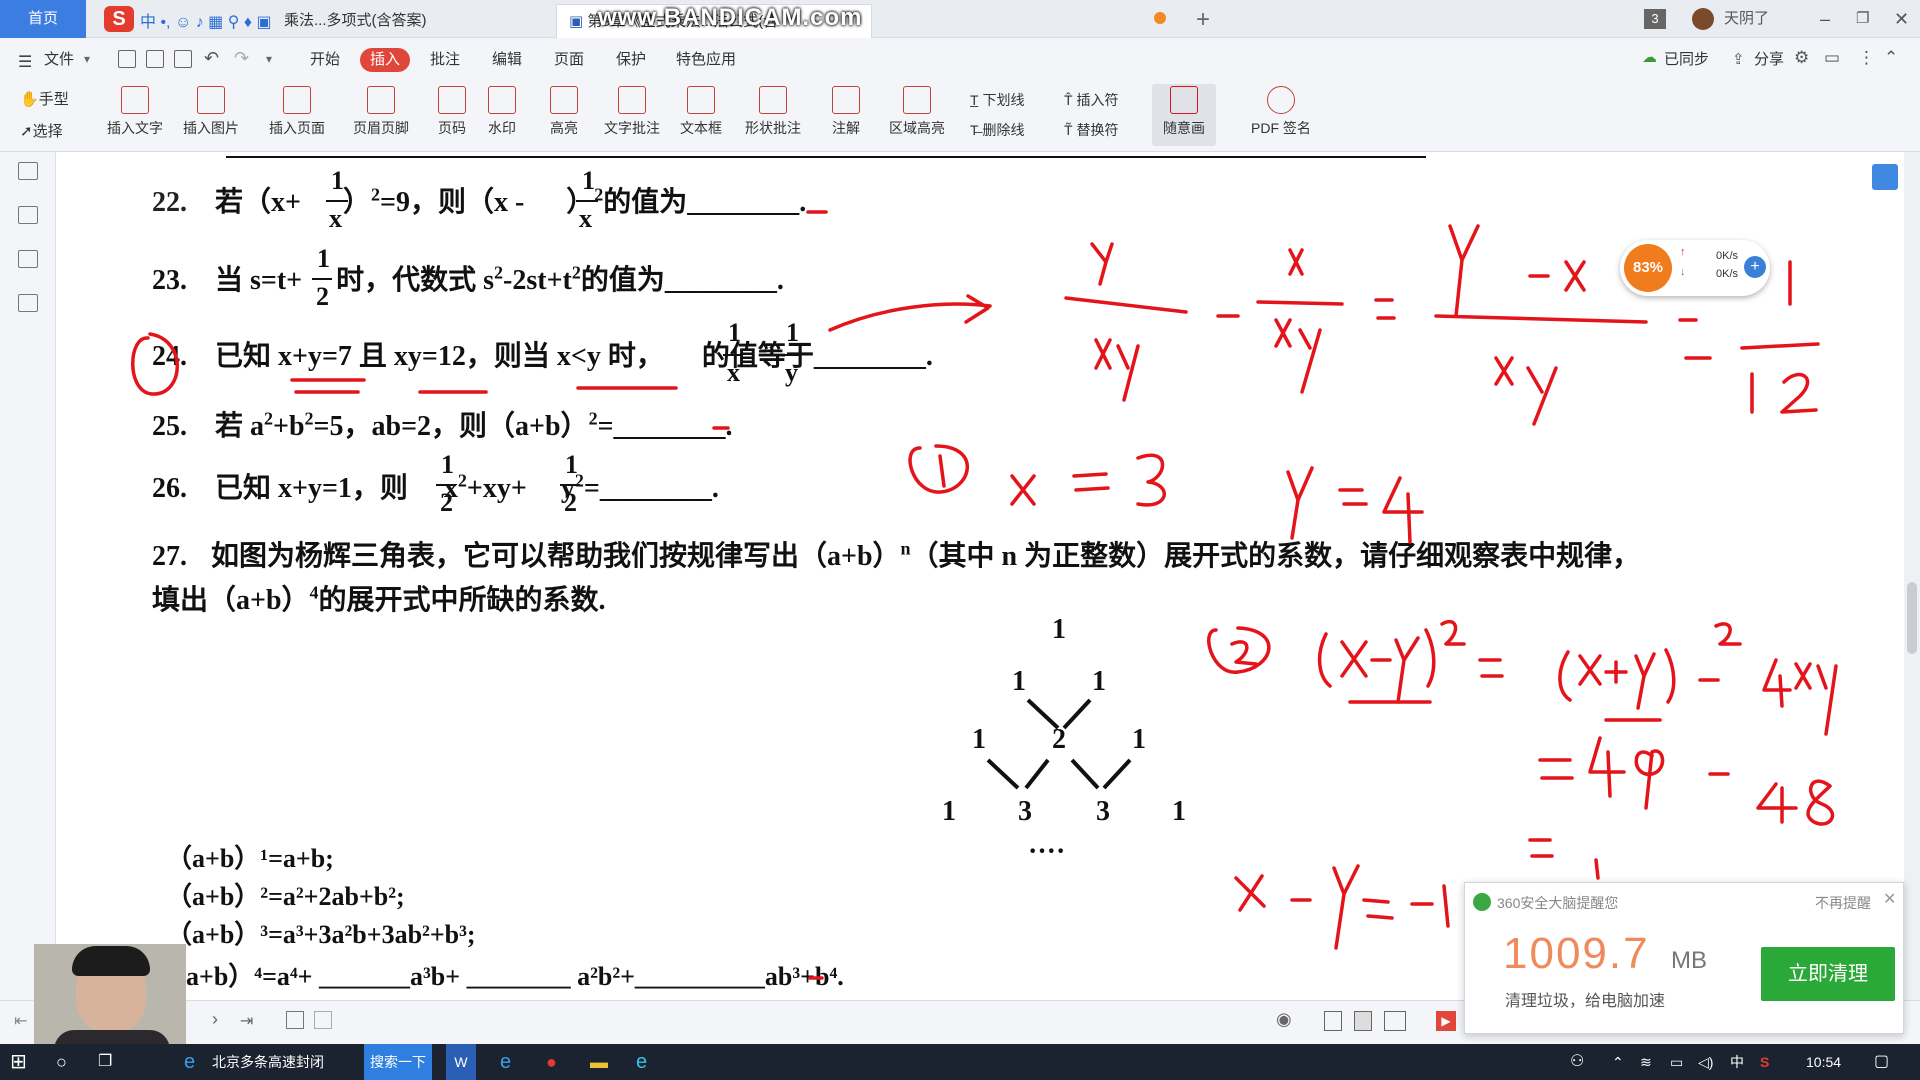  What do you see at coordinates (1446, 1021) in the screenshot?
I see `play-icon: ▶` at bounding box center [1446, 1021].